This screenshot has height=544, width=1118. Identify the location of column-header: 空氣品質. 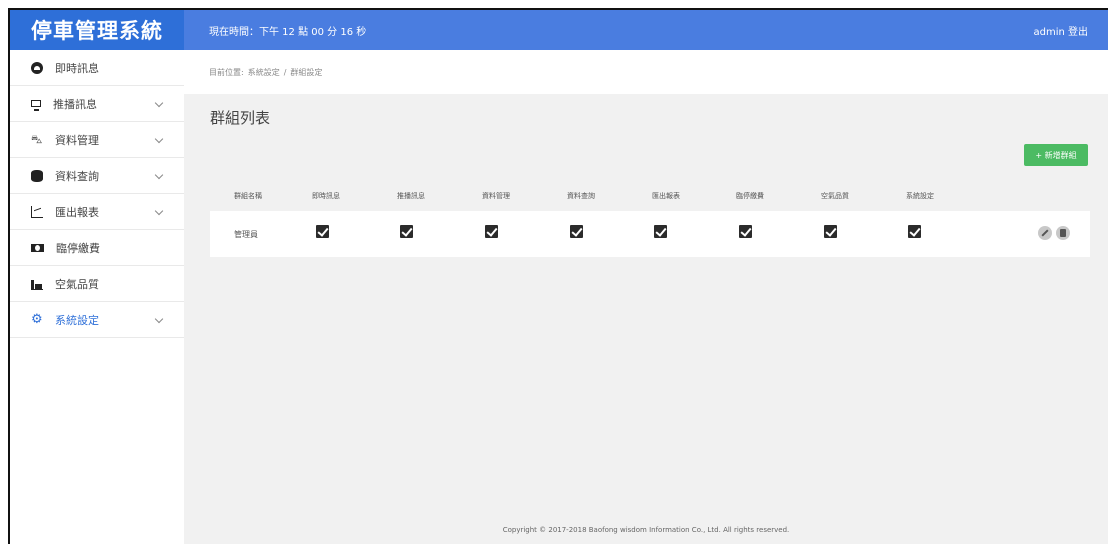
(835, 196).